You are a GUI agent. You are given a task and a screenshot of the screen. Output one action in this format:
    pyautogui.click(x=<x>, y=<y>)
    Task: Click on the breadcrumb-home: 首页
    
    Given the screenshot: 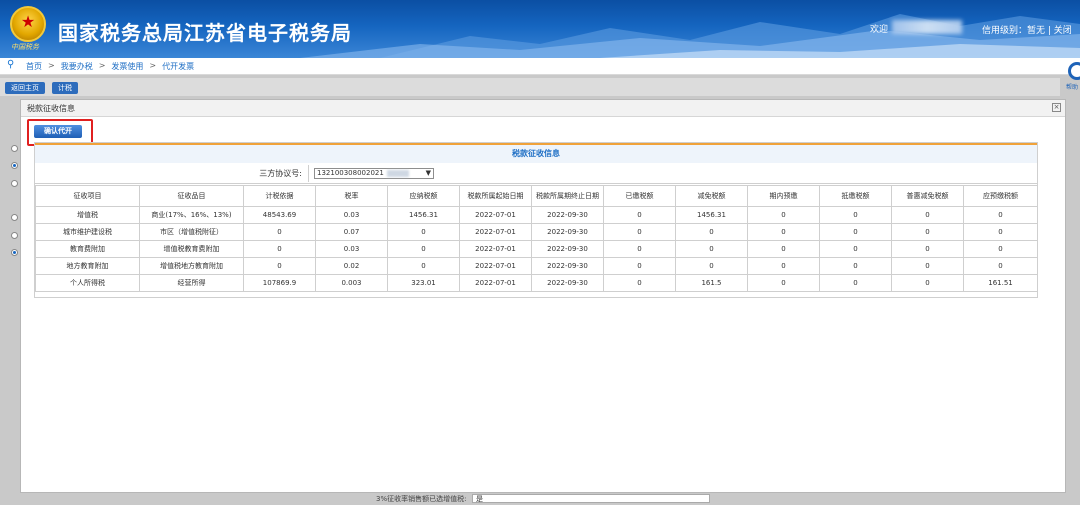 What is the action you would take?
    pyautogui.click(x=34, y=66)
    